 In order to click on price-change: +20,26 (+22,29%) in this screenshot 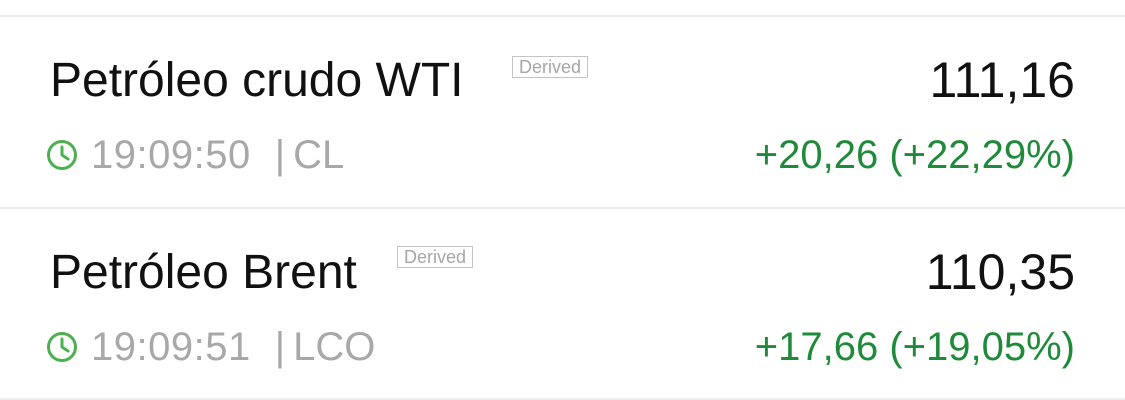, I will do `click(914, 155)`.